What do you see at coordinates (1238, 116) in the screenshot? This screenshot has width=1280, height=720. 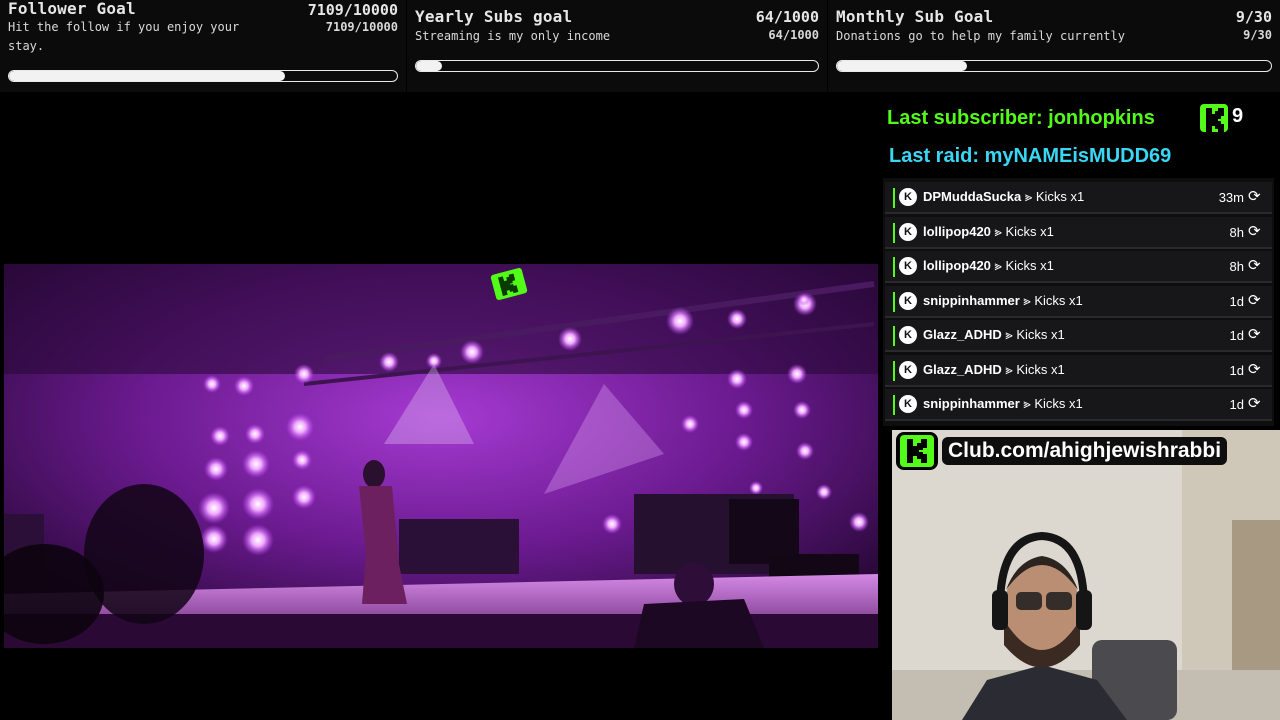 I see `subscriber-count: 9` at bounding box center [1238, 116].